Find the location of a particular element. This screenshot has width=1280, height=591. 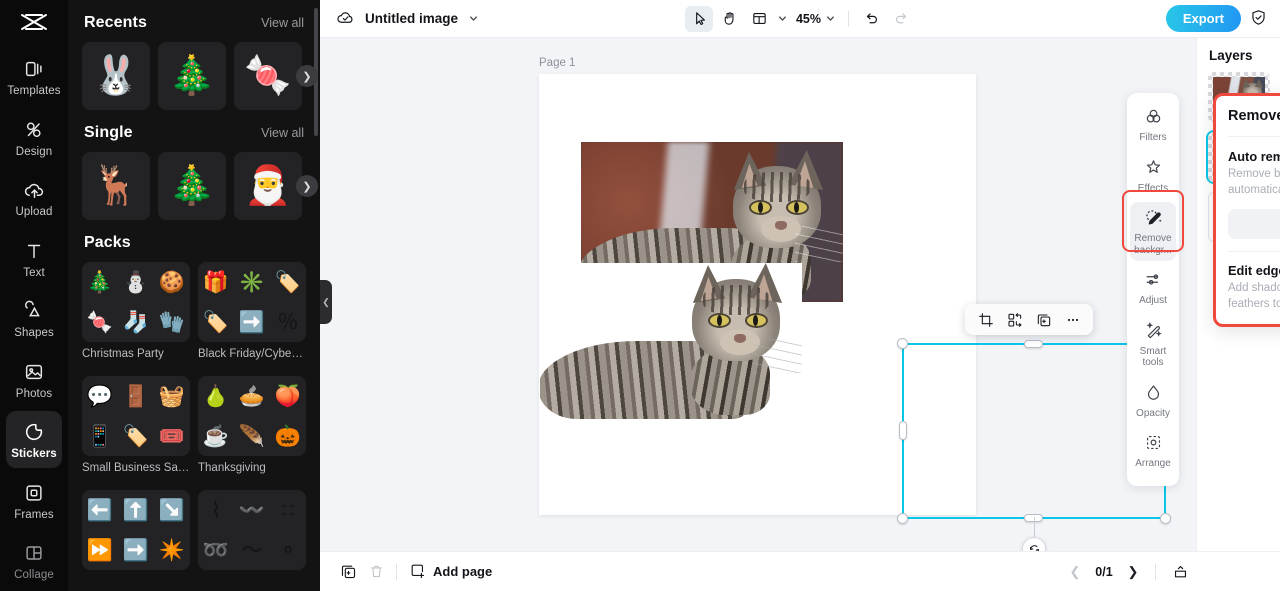

sticker-cell: 🍬 is located at coordinates (268, 76).